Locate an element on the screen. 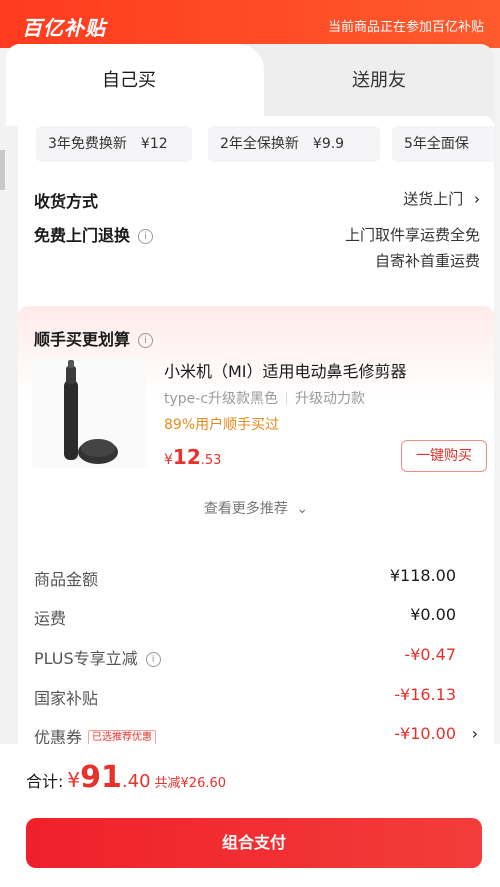 This screenshot has height=887, width=500. tab-label: 送朋友 is located at coordinates (379, 80).